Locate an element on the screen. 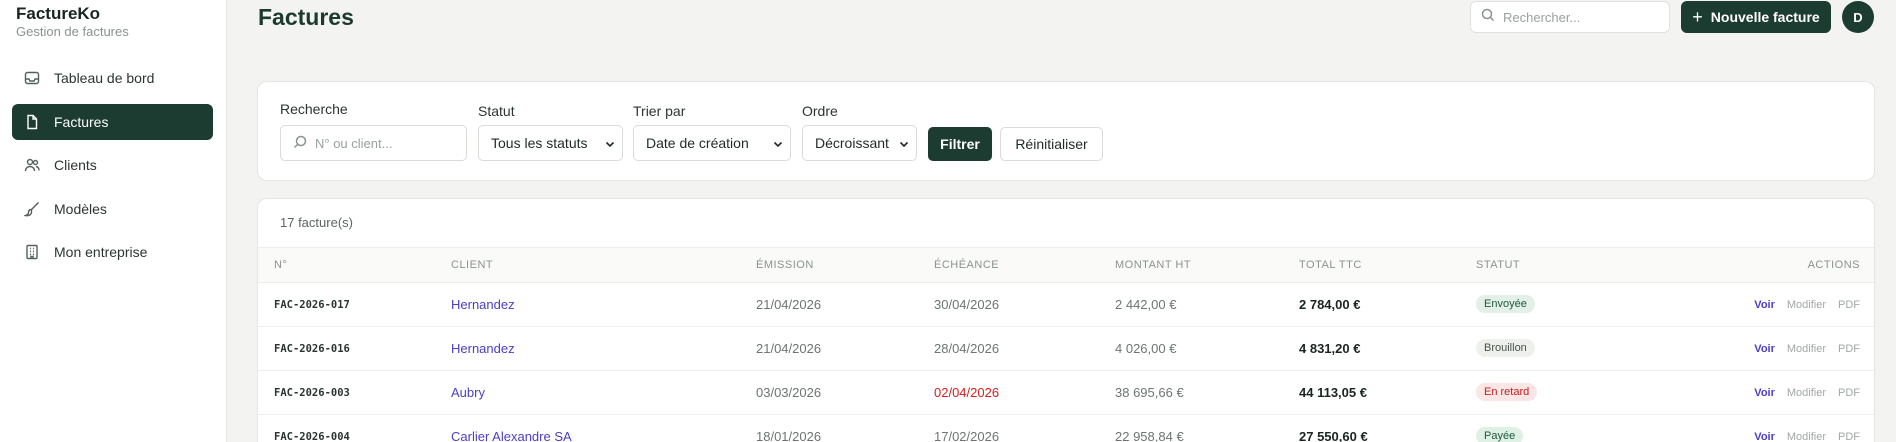 Image resolution: width=1896 pixels, height=442 pixels. status-badge: Brouillon is located at coordinates (1505, 348).